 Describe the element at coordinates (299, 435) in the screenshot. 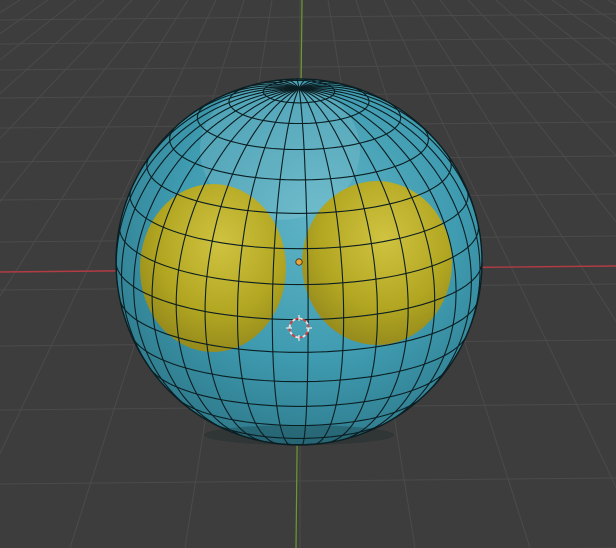

I see `sphere-bottom-shadow` at that location.